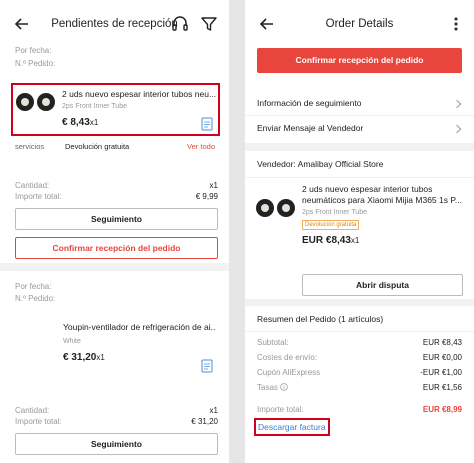 The width and height of the screenshot is (474, 463). Describe the element at coordinates (72, 341) in the screenshot. I see `product-variant: White` at that location.